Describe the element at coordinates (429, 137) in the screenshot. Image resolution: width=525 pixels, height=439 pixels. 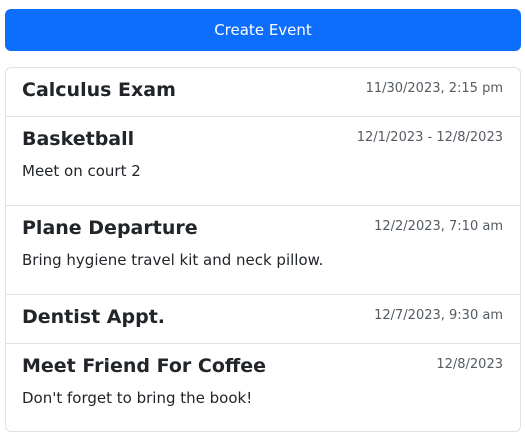
I see `event-date: 12/1/2023 - 12/8/2023` at that location.